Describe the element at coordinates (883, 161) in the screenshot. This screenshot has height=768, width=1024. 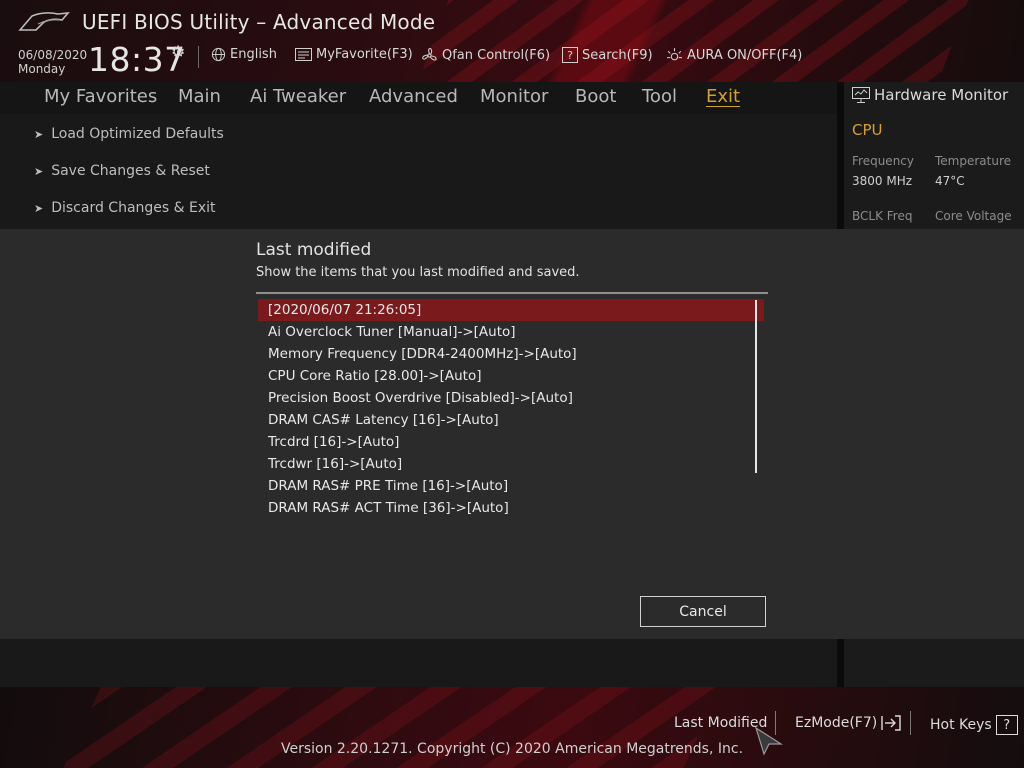
I see `frequency-label: Frequency` at that location.